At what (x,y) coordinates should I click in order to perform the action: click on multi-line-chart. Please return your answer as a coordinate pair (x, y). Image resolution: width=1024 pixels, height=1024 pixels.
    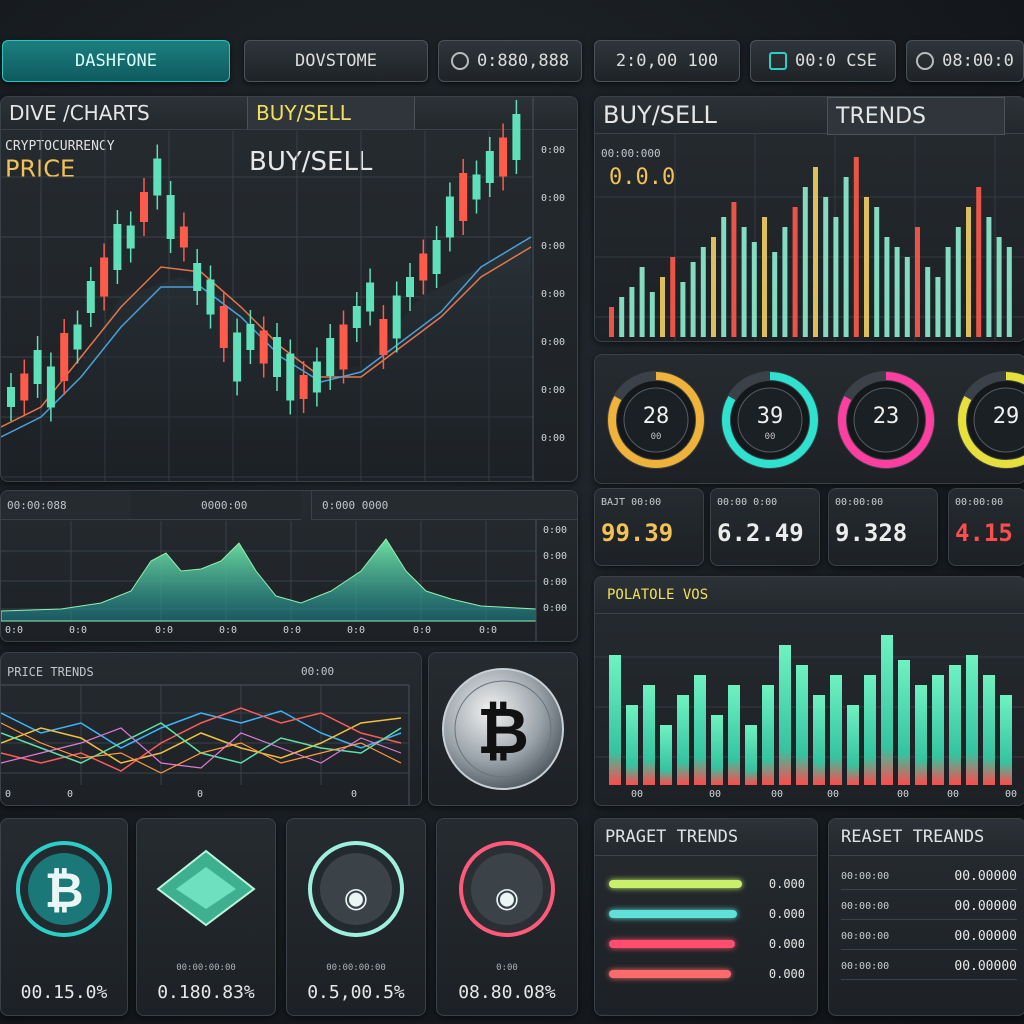
    Looking at the image, I should click on (205, 744).